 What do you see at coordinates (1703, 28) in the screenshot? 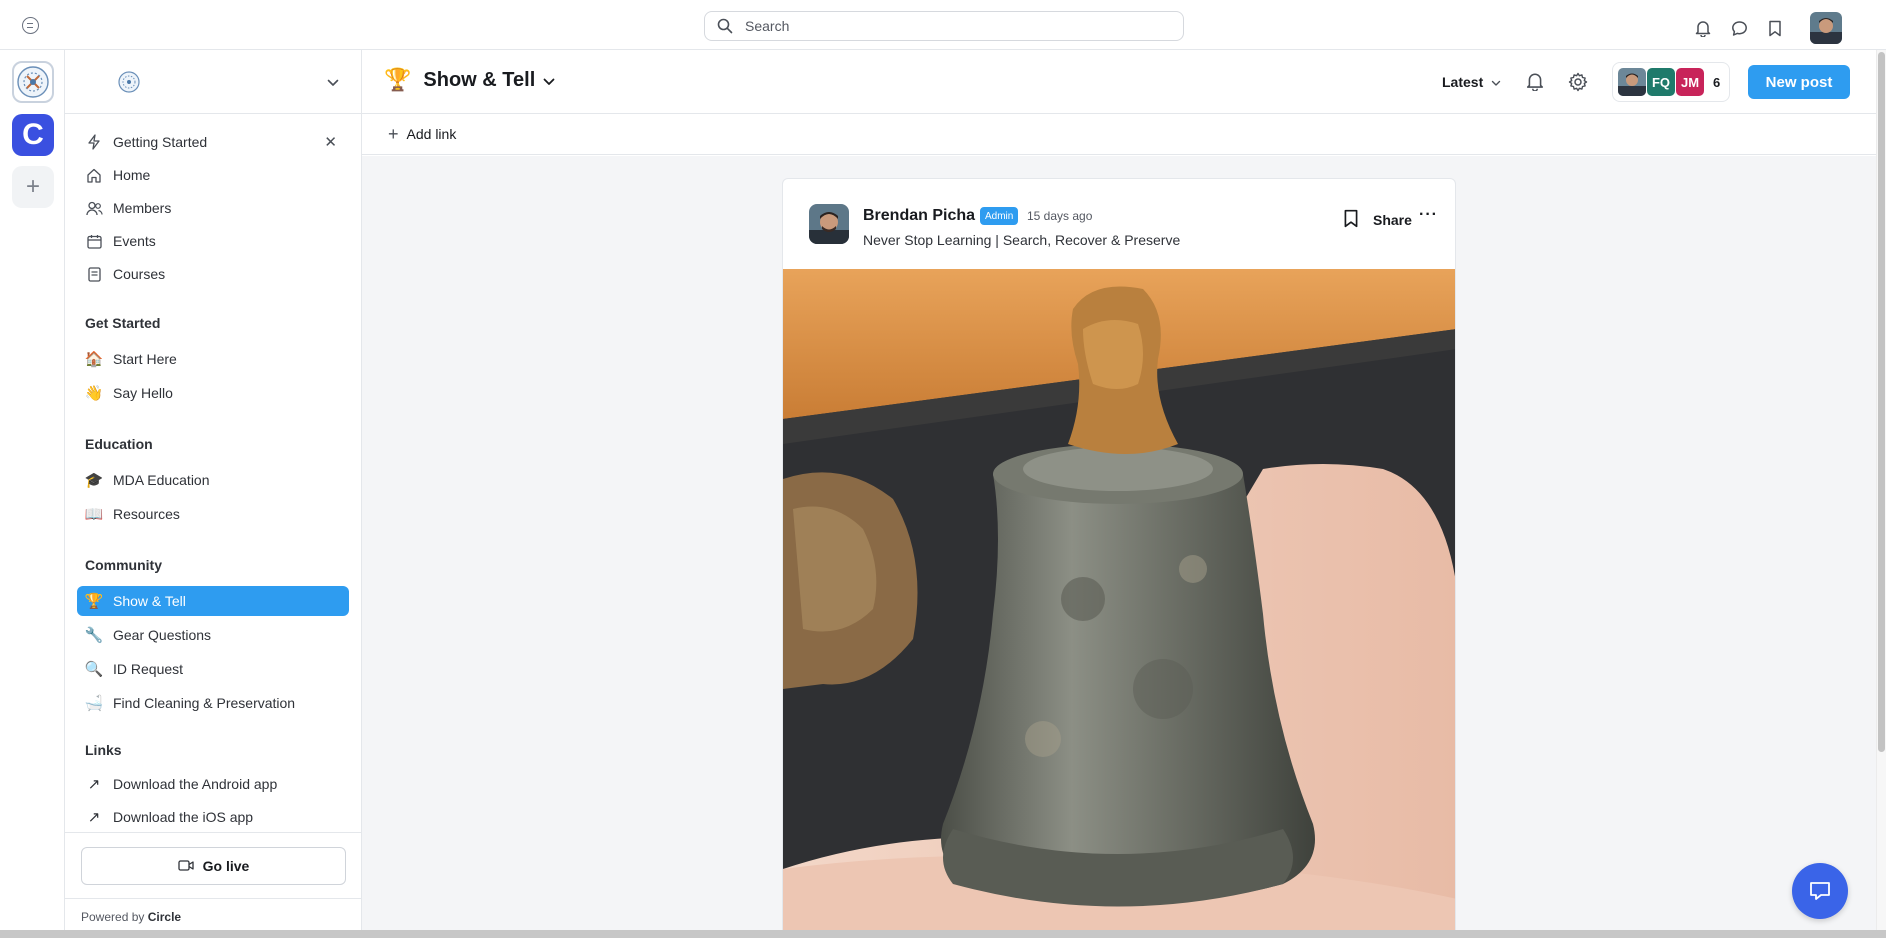
I see `notifications-bell-icon` at bounding box center [1703, 28].